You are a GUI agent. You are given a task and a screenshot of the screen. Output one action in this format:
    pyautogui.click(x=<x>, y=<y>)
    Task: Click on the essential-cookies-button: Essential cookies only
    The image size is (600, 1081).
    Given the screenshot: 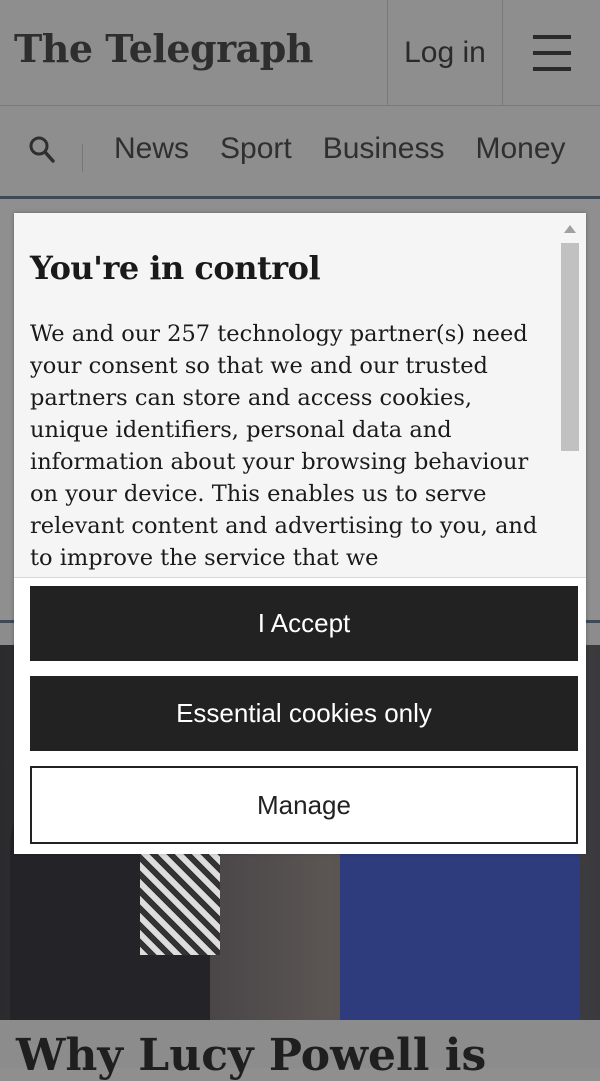 What is the action you would take?
    pyautogui.click(x=304, y=713)
    